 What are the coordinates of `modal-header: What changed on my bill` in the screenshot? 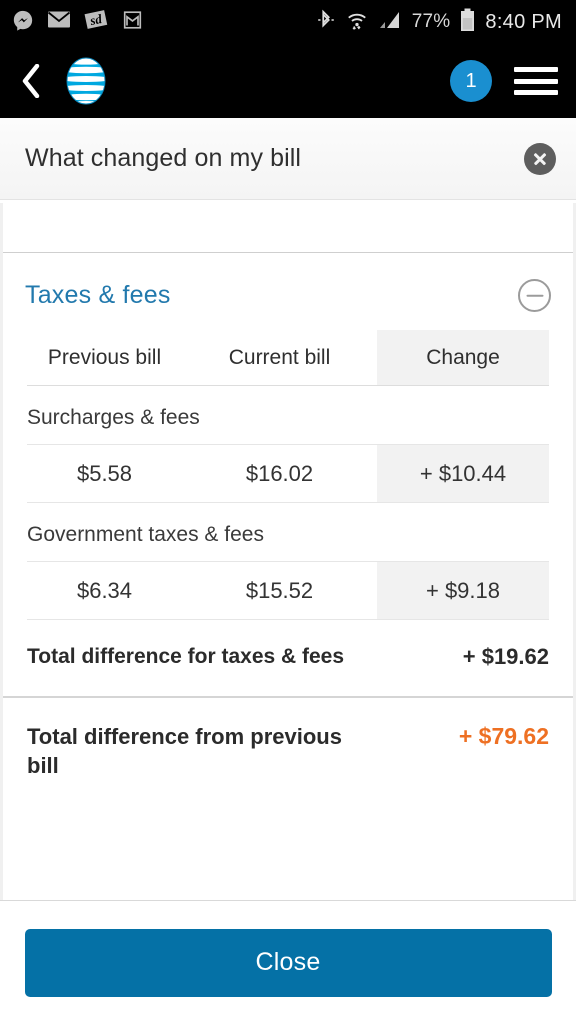 It's located at (288, 159).